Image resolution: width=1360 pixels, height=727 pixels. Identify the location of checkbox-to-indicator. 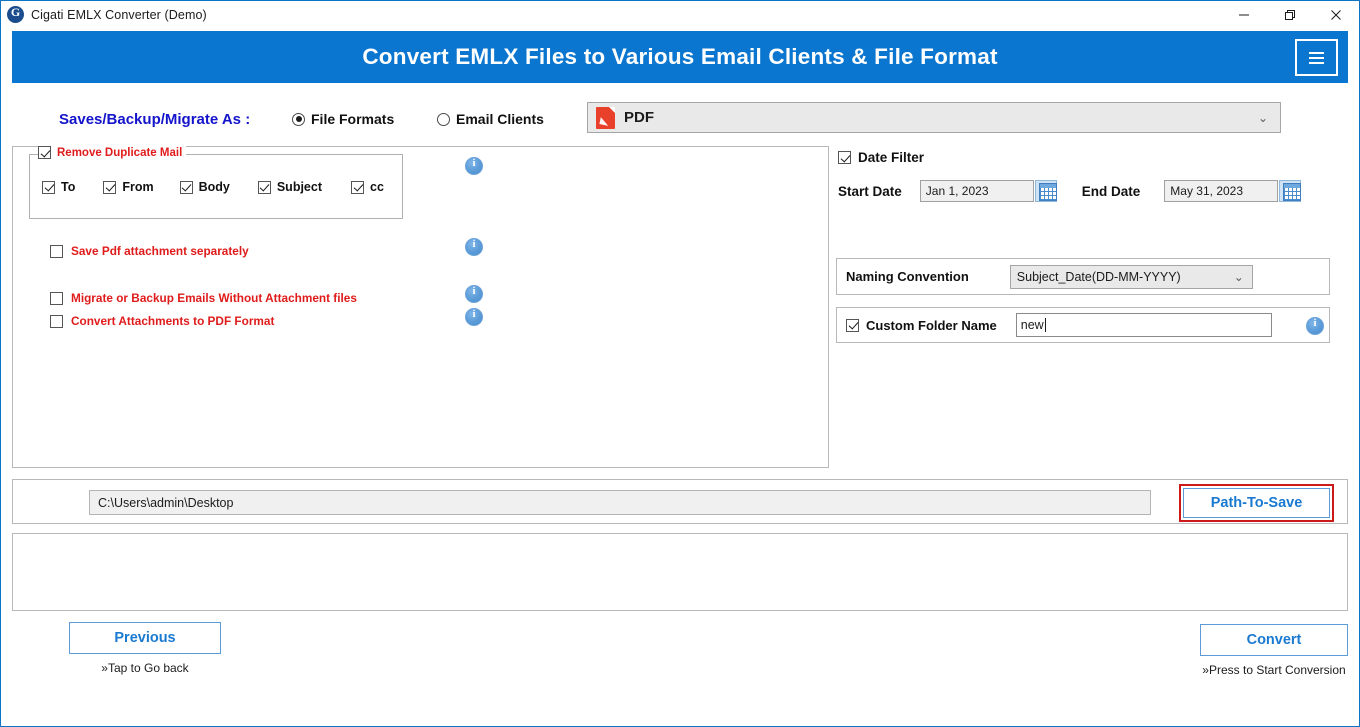
(48, 187).